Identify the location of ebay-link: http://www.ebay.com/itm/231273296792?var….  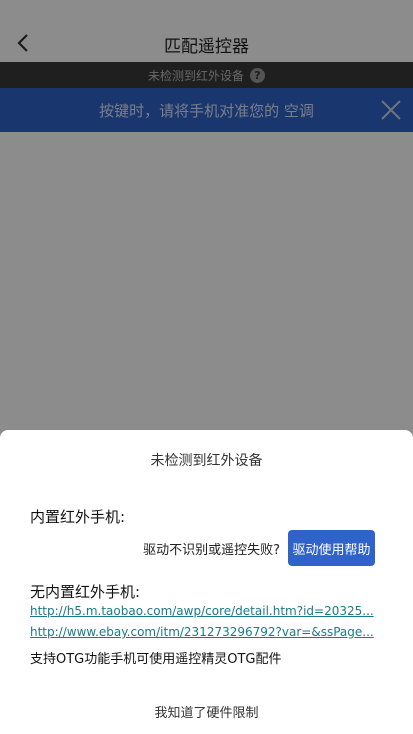
(206, 632).